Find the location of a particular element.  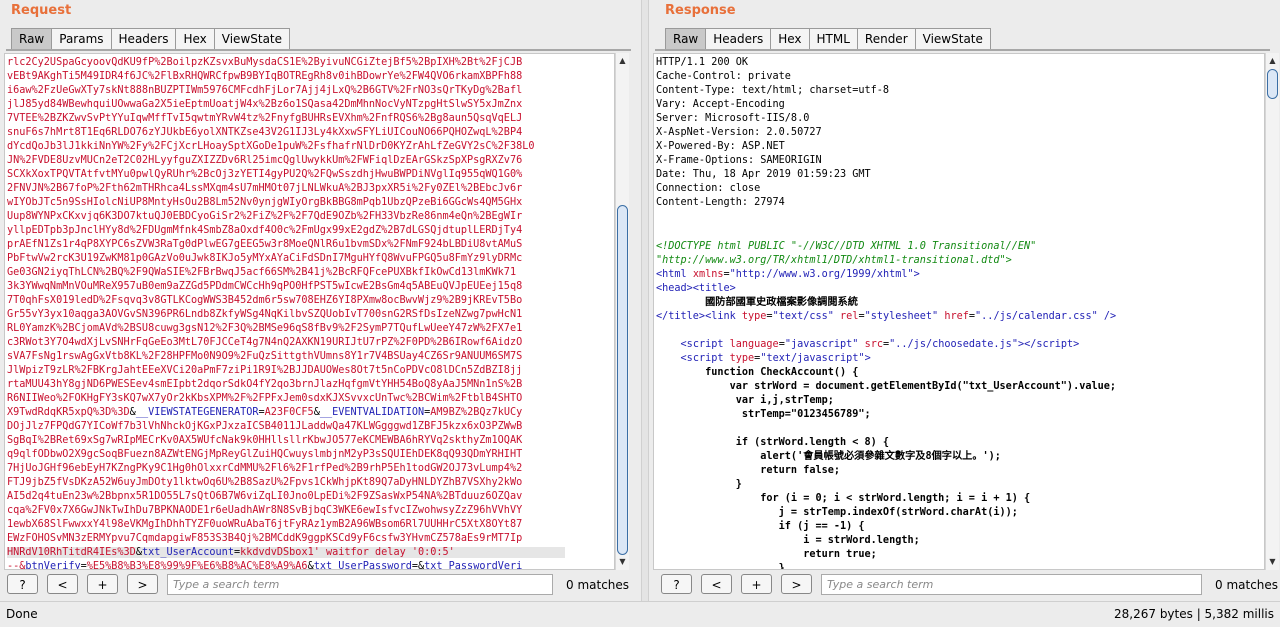

request-tab-hex: Hex is located at coordinates (195, 38).